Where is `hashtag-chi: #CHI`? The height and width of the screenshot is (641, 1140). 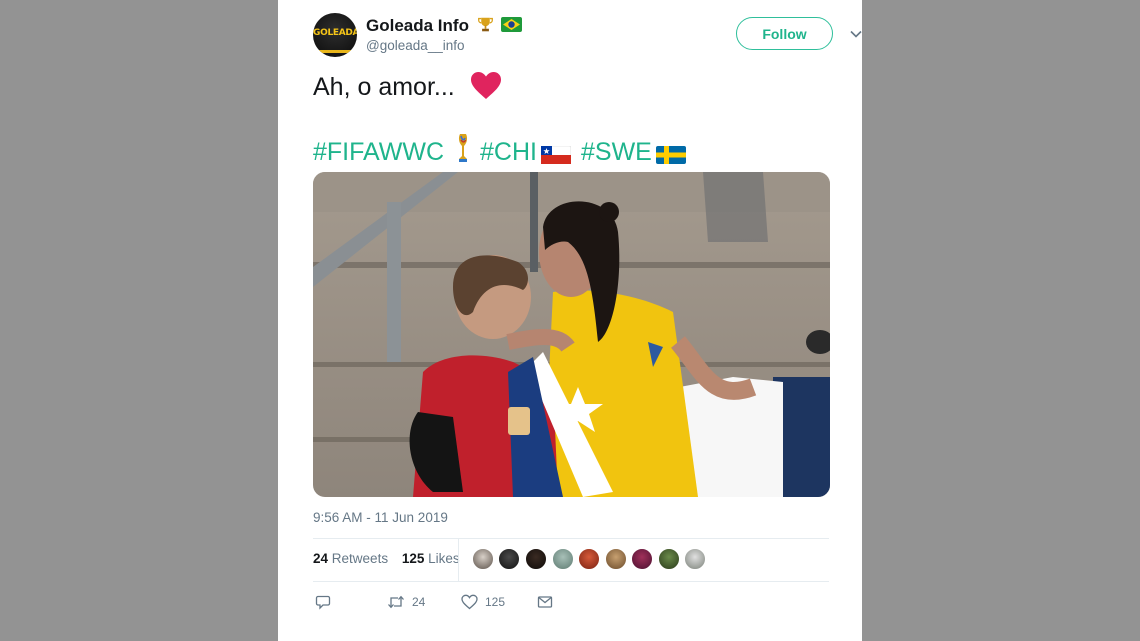
hashtag-chi: #CHI is located at coordinates (508, 152).